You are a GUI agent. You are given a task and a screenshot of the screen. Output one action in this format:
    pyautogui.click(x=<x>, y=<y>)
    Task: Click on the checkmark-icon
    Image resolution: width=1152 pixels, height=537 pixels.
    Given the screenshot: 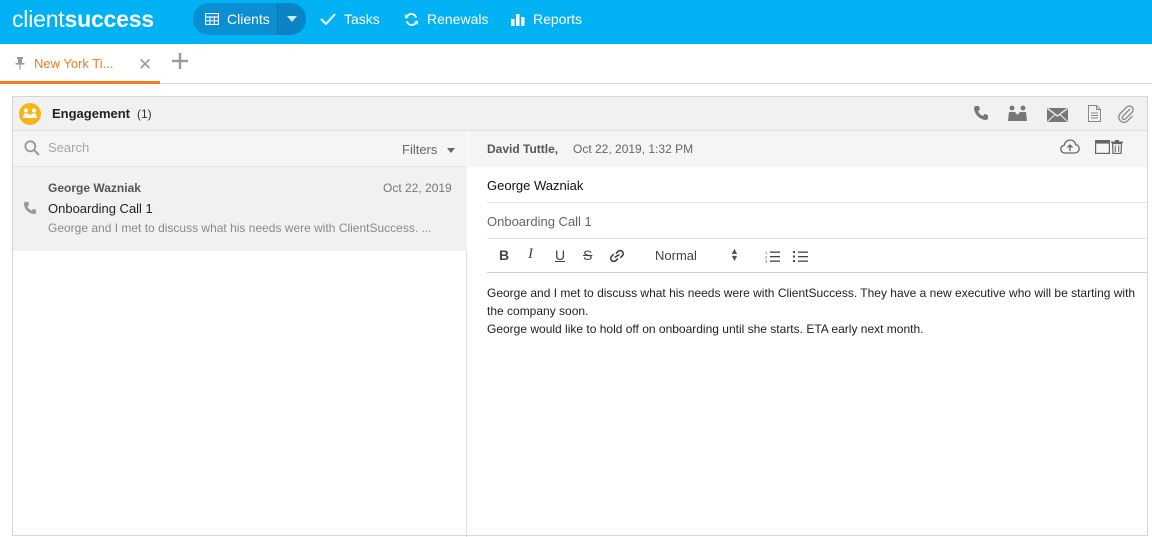 What is the action you would take?
    pyautogui.click(x=328, y=19)
    